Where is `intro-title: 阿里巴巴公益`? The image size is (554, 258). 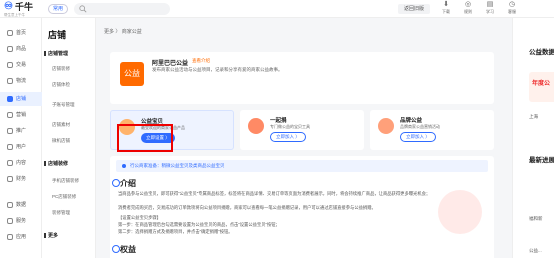 intro-title: 阿里巴巴公益 is located at coordinates (170, 64).